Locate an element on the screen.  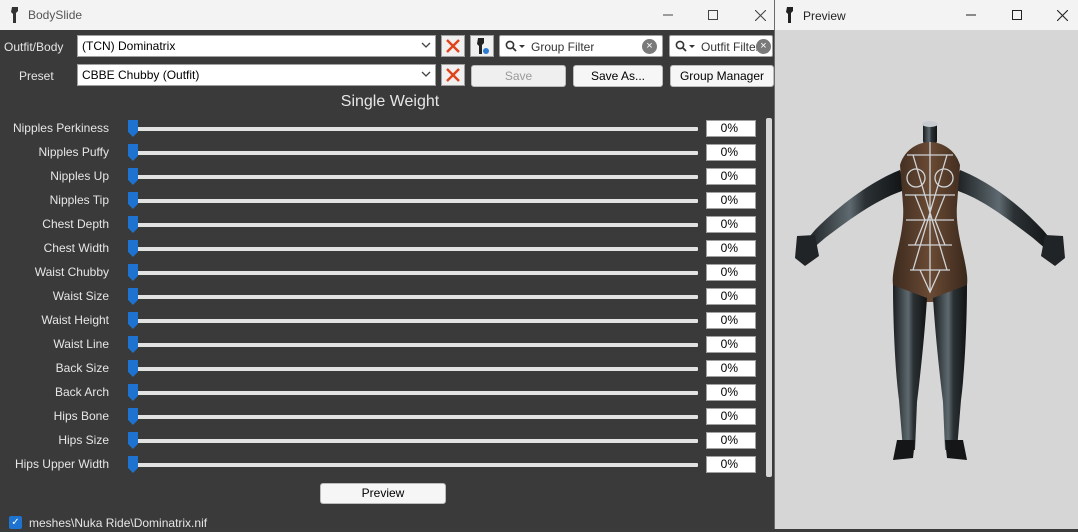
clear-outfit-button is located at coordinates (453, 46).